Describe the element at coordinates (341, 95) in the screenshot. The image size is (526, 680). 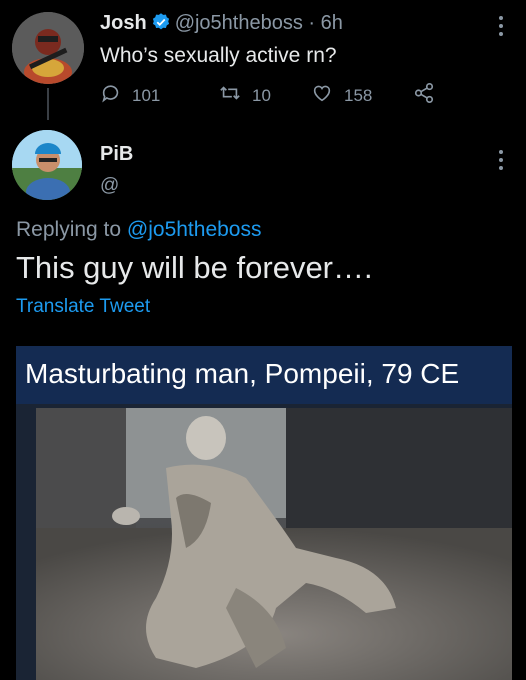
I see `like-button: 158` at that location.